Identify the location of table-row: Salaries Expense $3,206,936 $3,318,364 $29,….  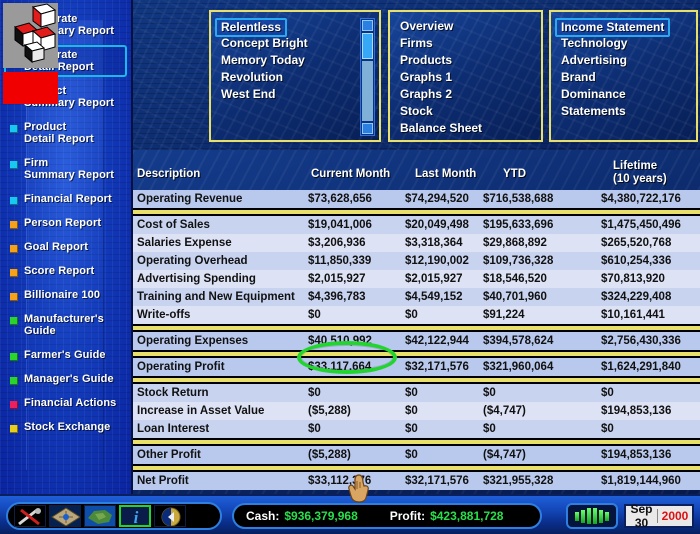
(416, 243).